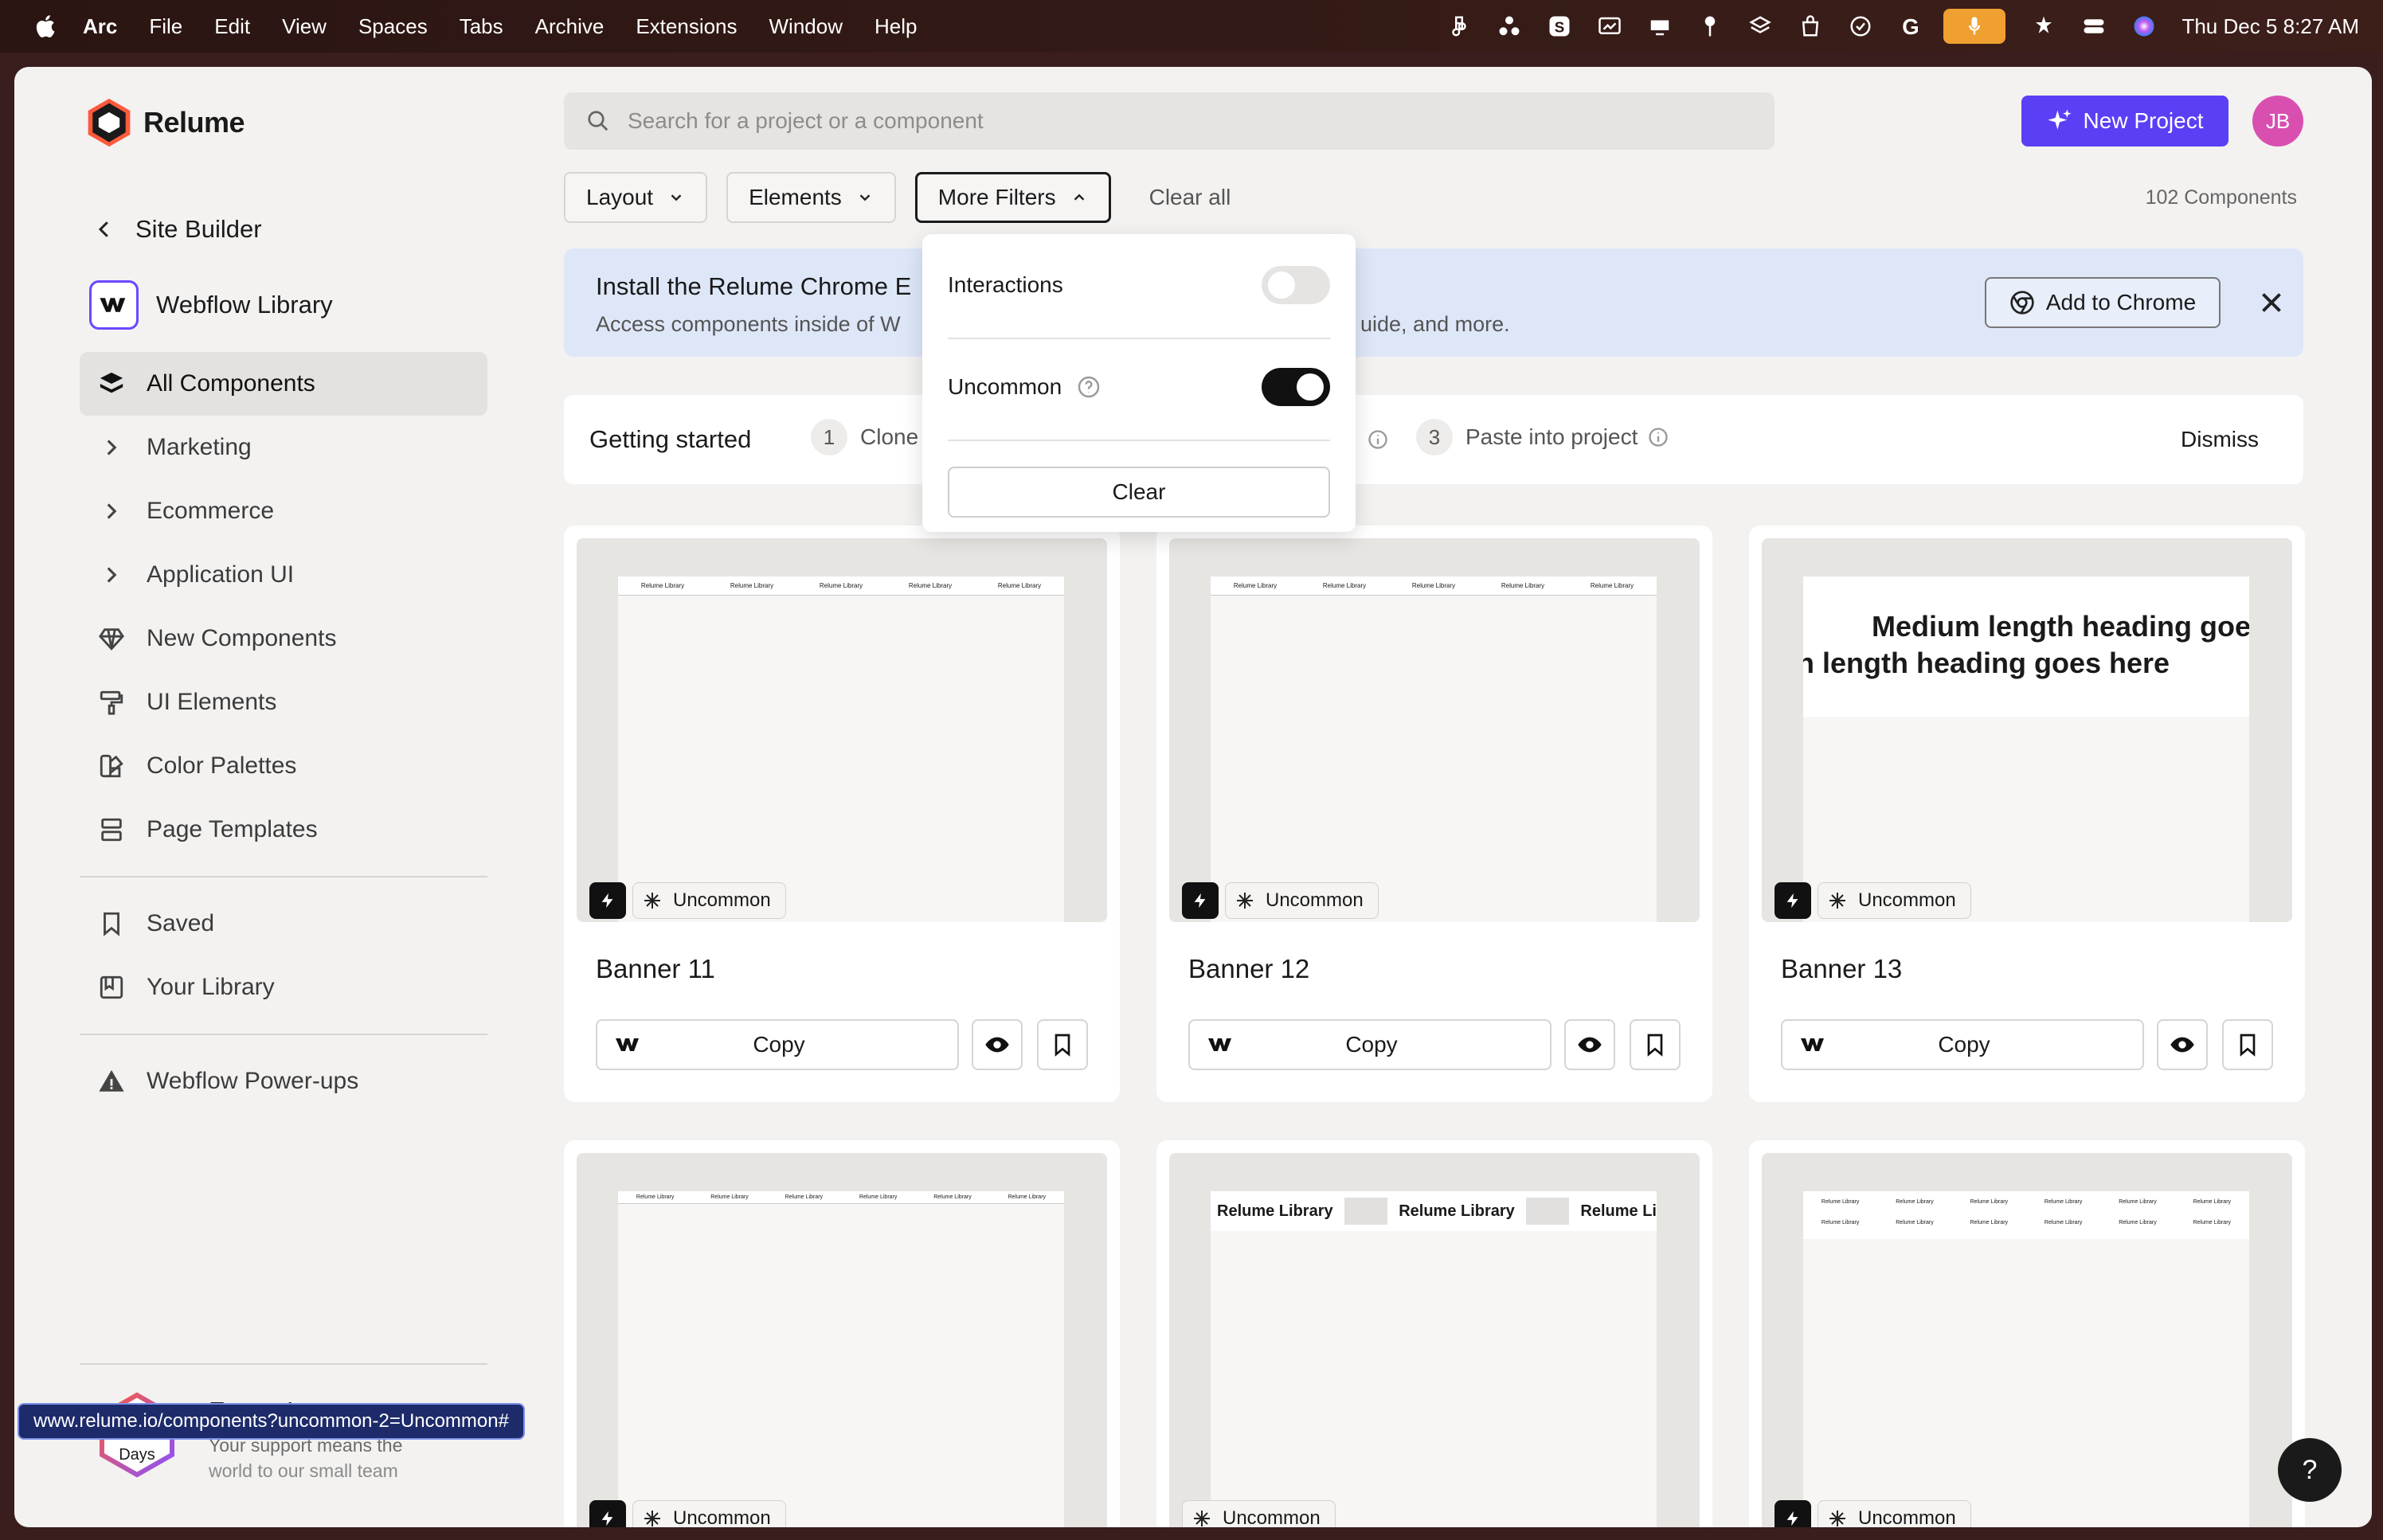 The height and width of the screenshot is (1540, 2383). I want to click on sidebar-item-application-ui: Application UI, so click(283, 575).